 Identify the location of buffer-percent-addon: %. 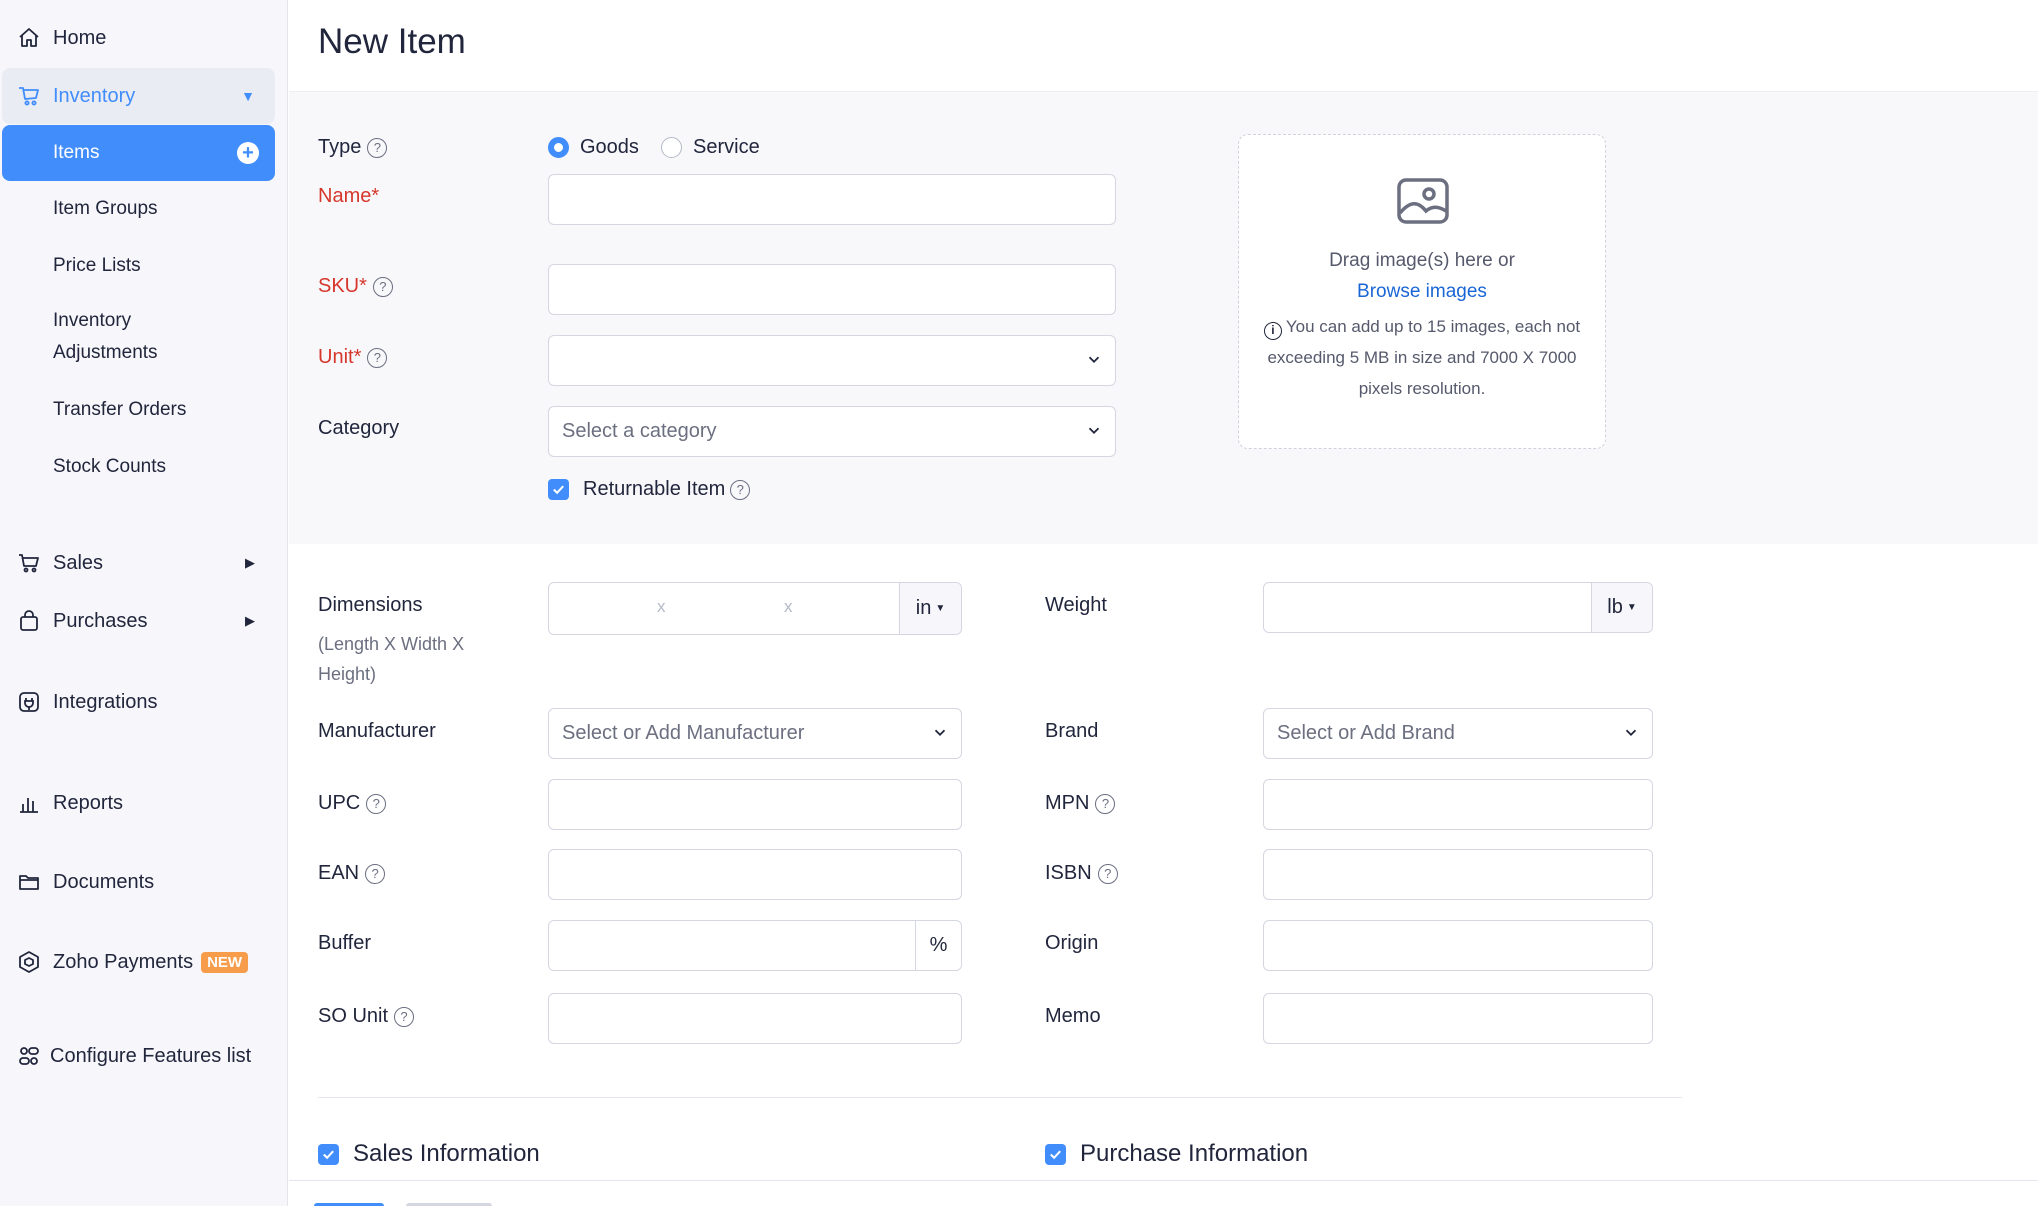
(938, 945).